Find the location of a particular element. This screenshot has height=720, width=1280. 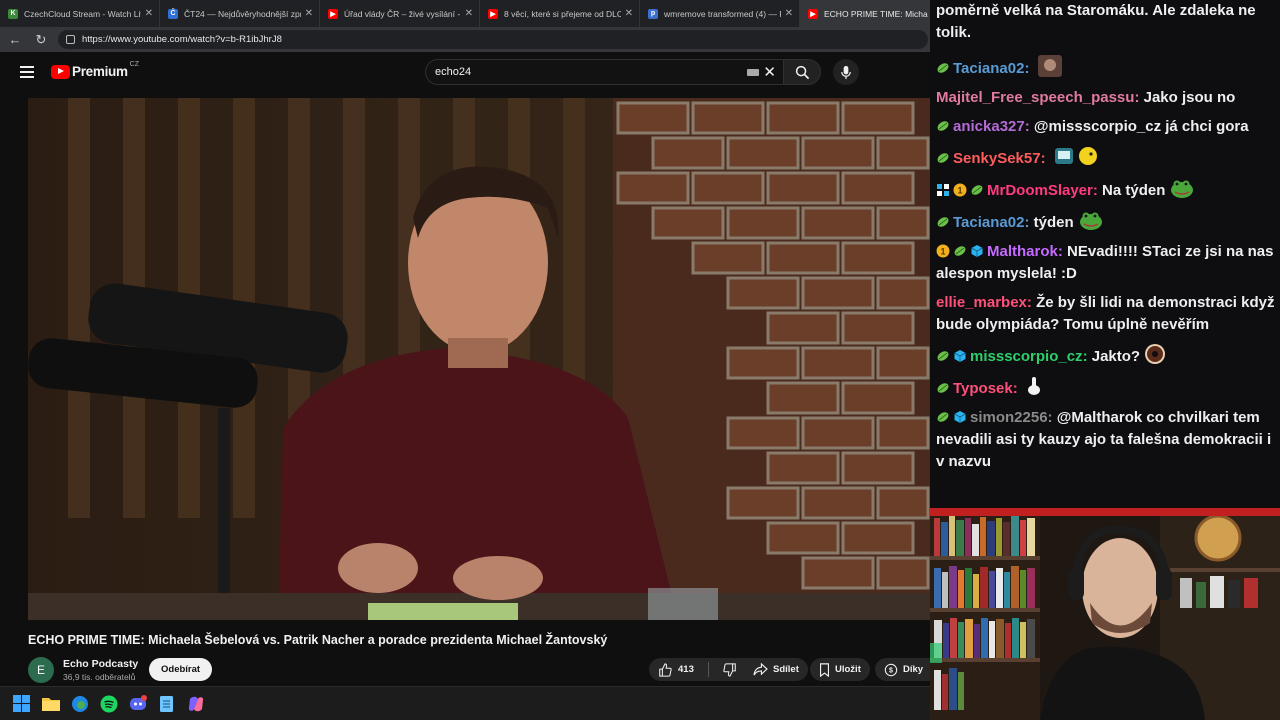

dislike-button is located at coordinates (730, 669).